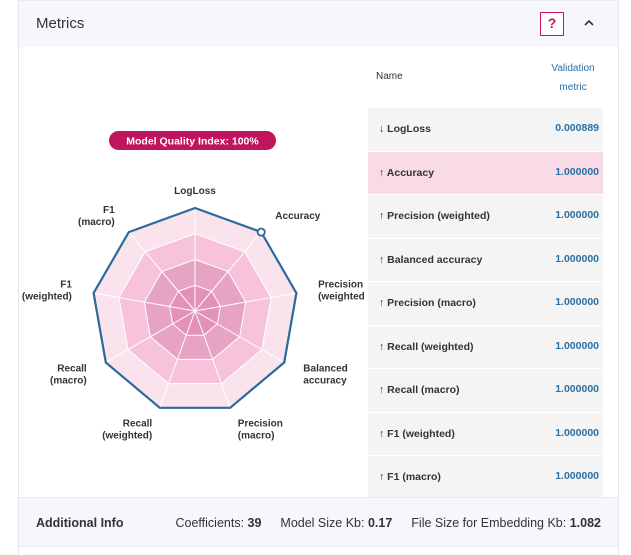 The width and height of the screenshot is (631, 555). I want to click on metric-name: ↑ Accuracy, so click(406, 173).